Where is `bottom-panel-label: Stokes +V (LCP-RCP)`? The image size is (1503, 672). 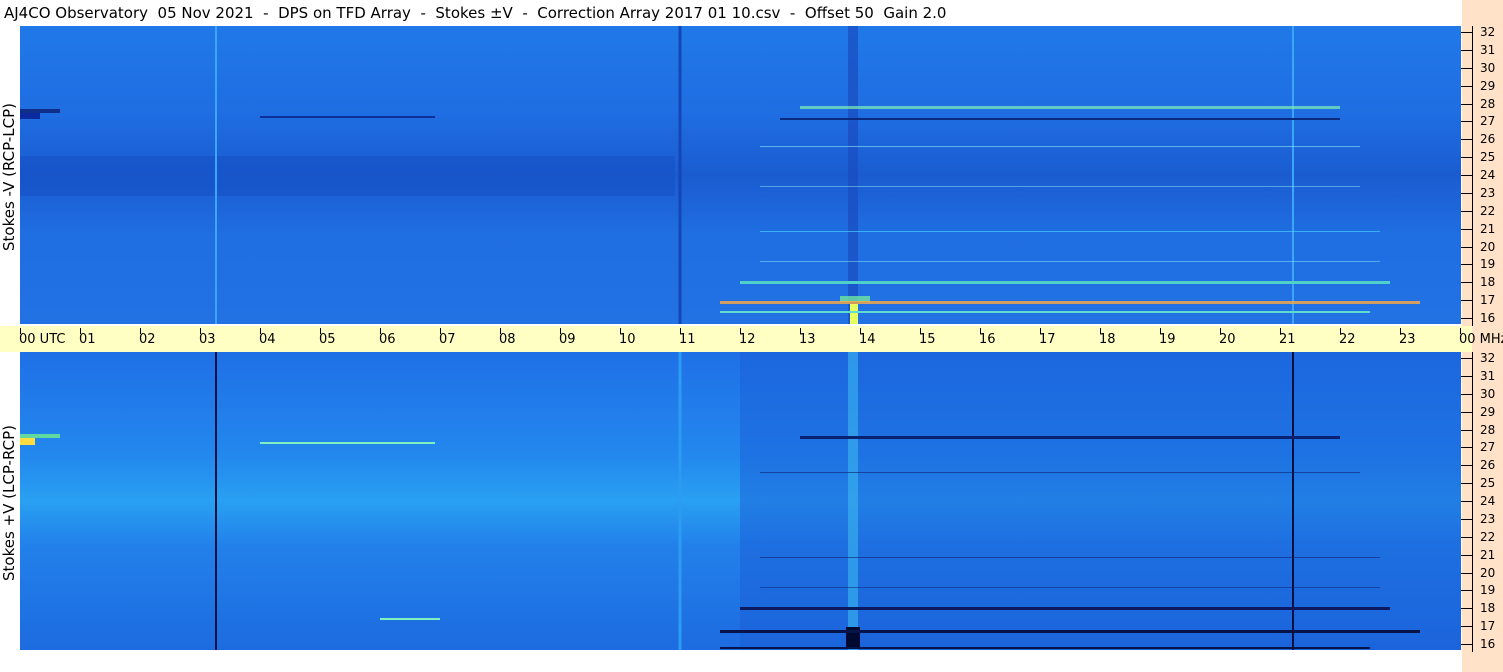 bottom-panel-label: Stokes +V (LCP-RCP) is located at coordinates (9, 503).